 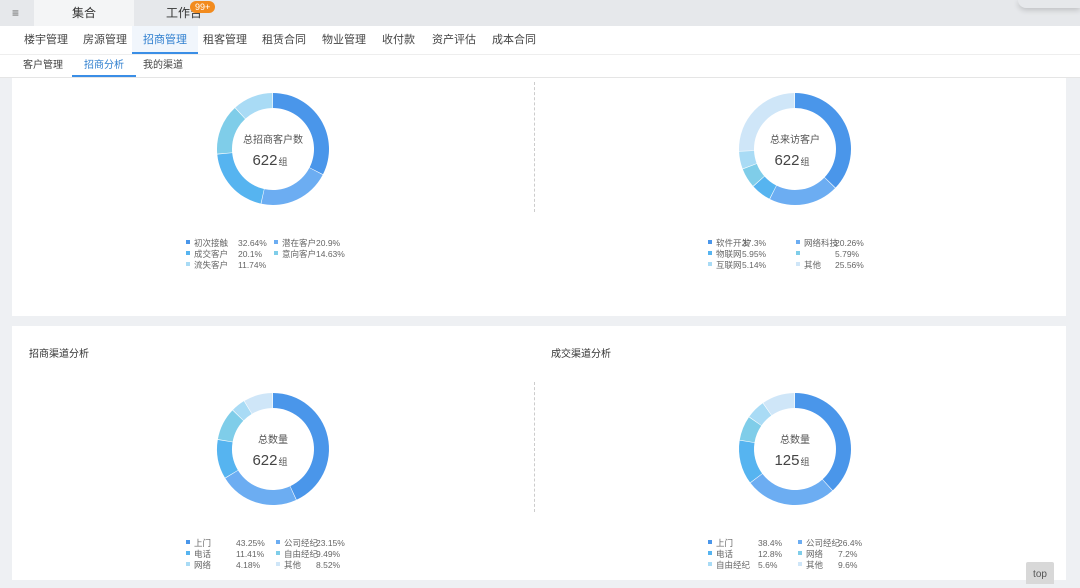 I want to click on tab-collection: 集合, so click(x=84, y=13).